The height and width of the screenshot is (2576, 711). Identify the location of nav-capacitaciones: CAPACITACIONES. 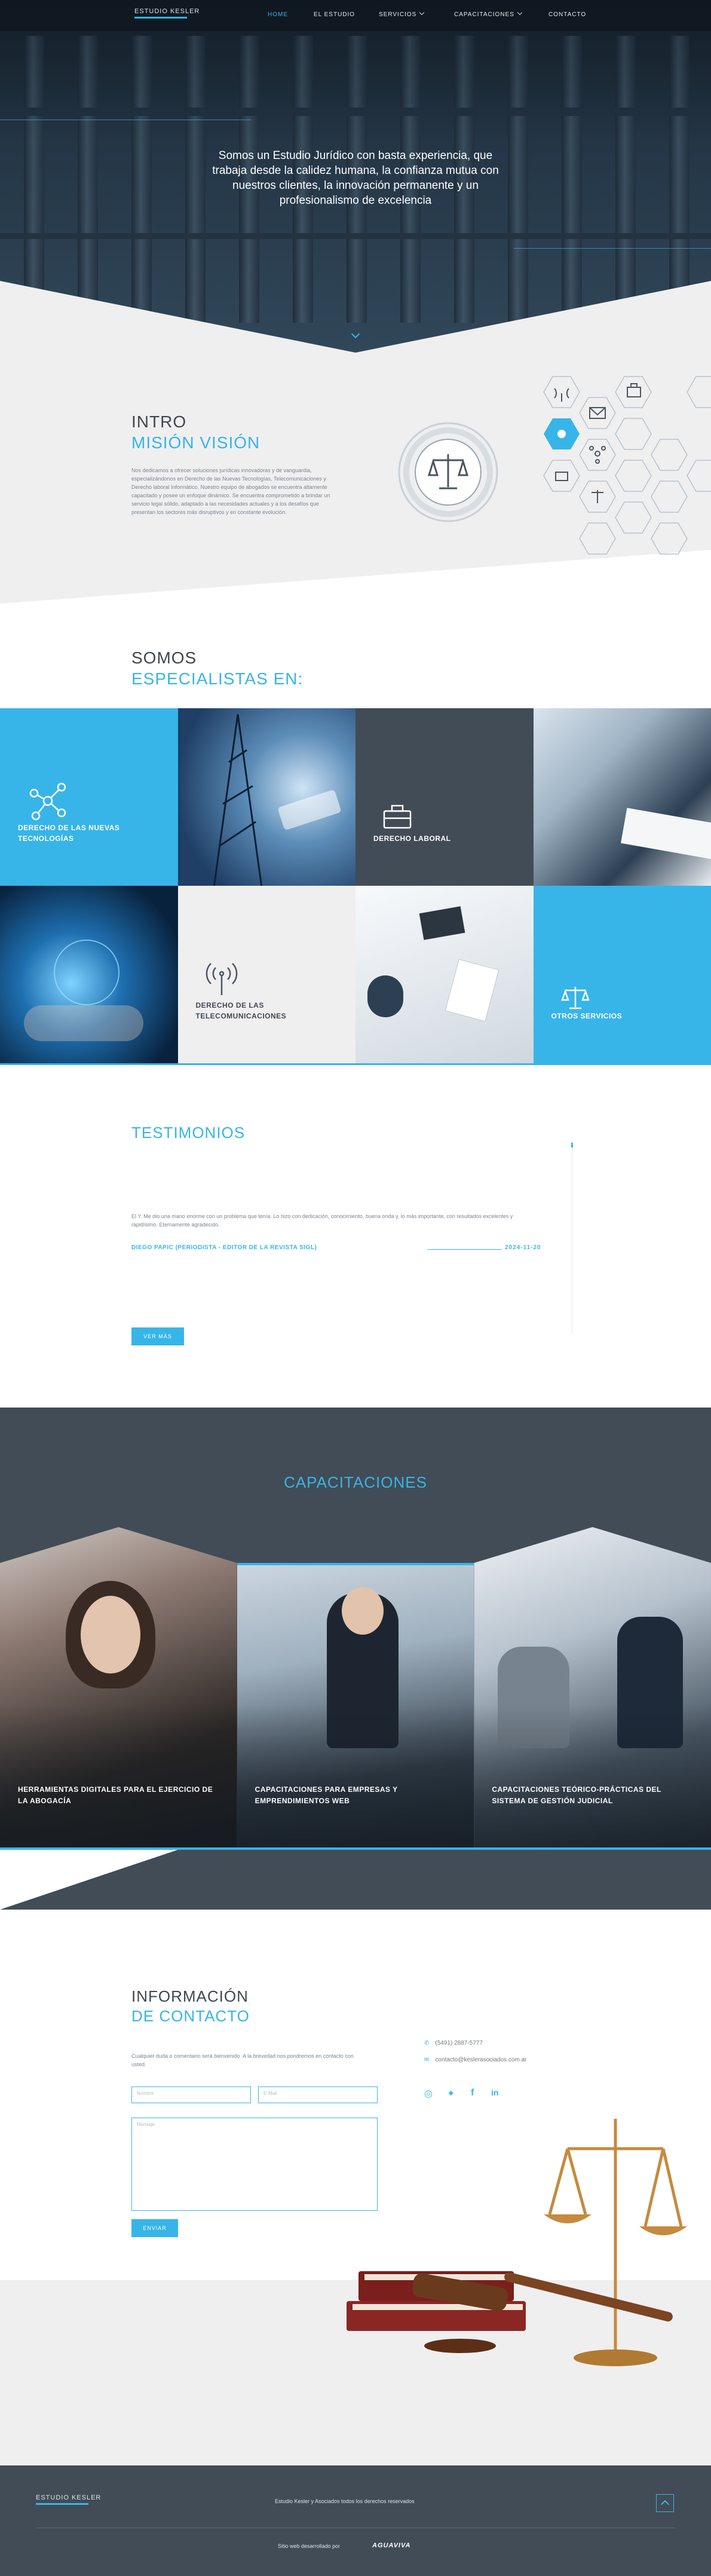
(488, 14).